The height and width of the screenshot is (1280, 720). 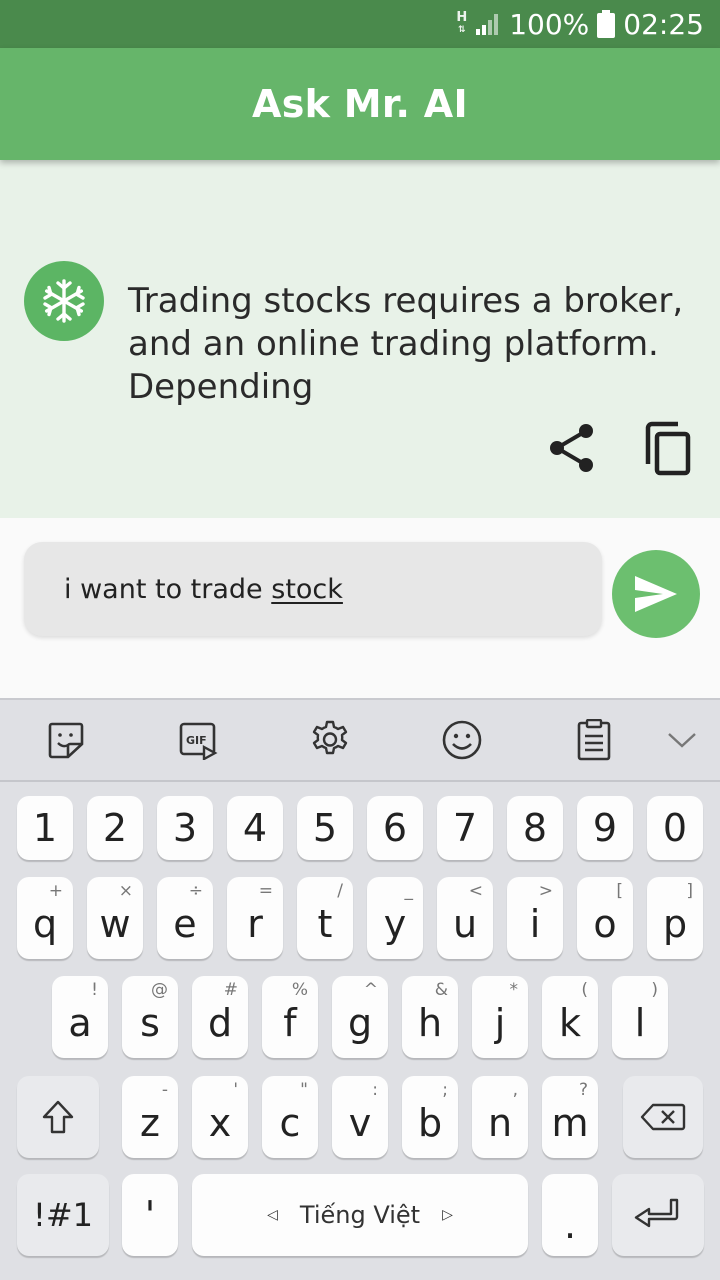 I want to click on key-secondary-label: :, so click(x=375, y=1090).